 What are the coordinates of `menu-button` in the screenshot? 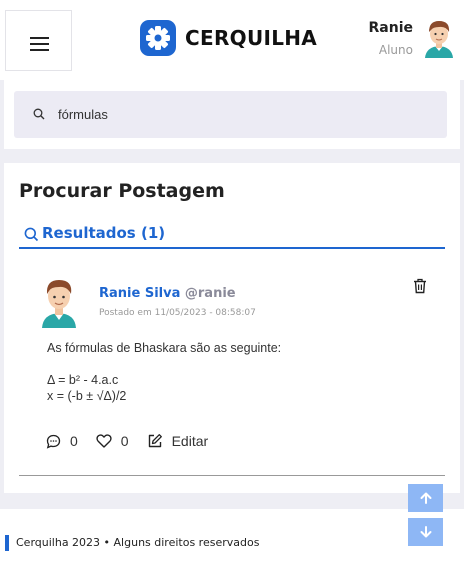 It's located at (38, 40).